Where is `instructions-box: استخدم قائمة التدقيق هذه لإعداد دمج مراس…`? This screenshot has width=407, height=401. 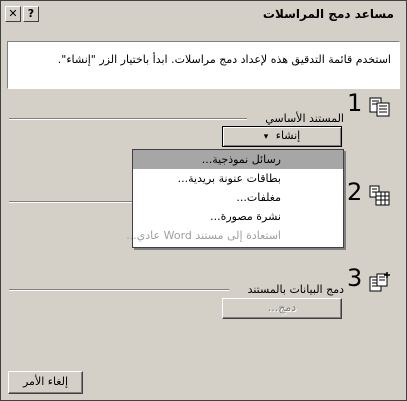
instructions-box: استخدم قائمة التدقيق هذه لإعداد دمج مراس… is located at coordinates (203, 65).